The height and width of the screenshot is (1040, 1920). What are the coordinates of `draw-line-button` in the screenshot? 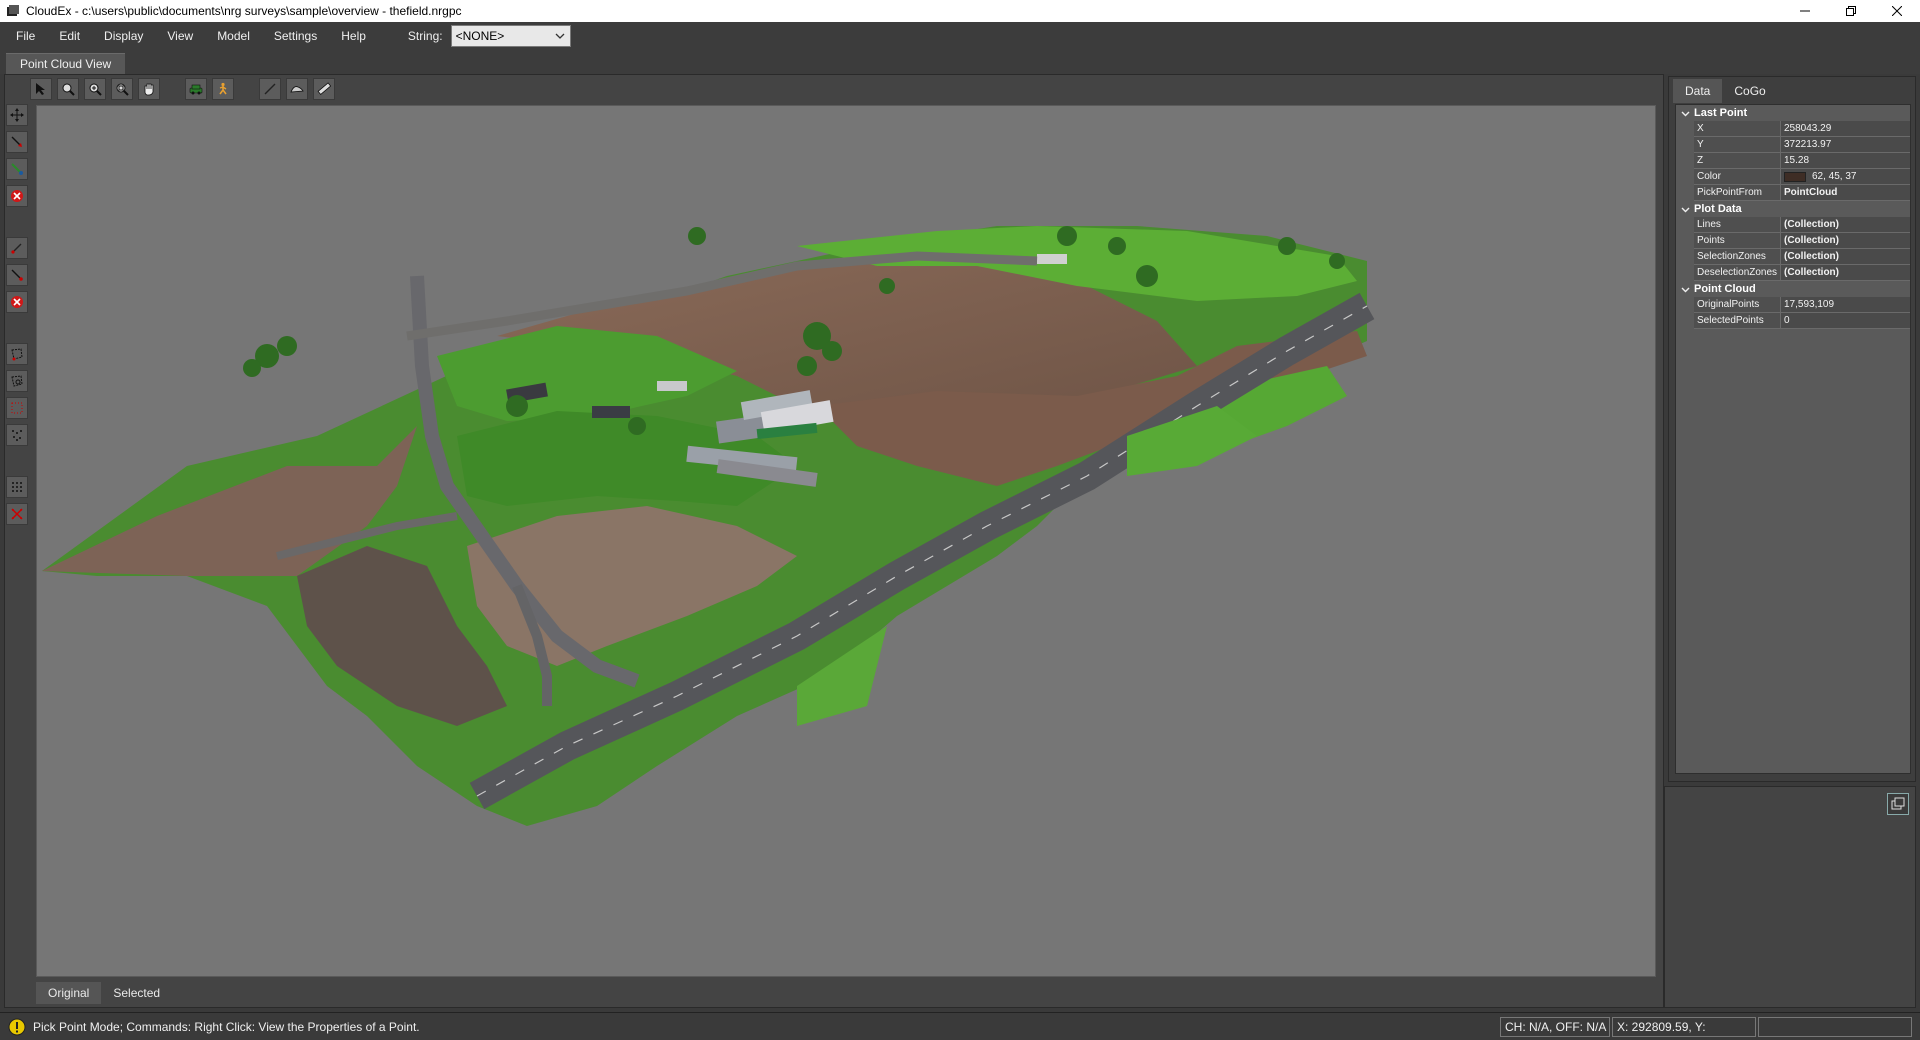 It's located at (17, 142).